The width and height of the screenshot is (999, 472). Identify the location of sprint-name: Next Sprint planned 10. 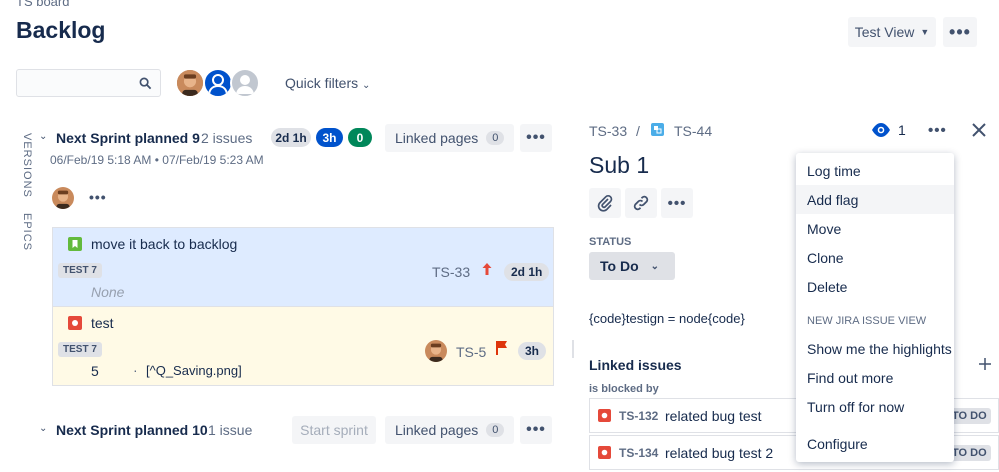
(132, 430).